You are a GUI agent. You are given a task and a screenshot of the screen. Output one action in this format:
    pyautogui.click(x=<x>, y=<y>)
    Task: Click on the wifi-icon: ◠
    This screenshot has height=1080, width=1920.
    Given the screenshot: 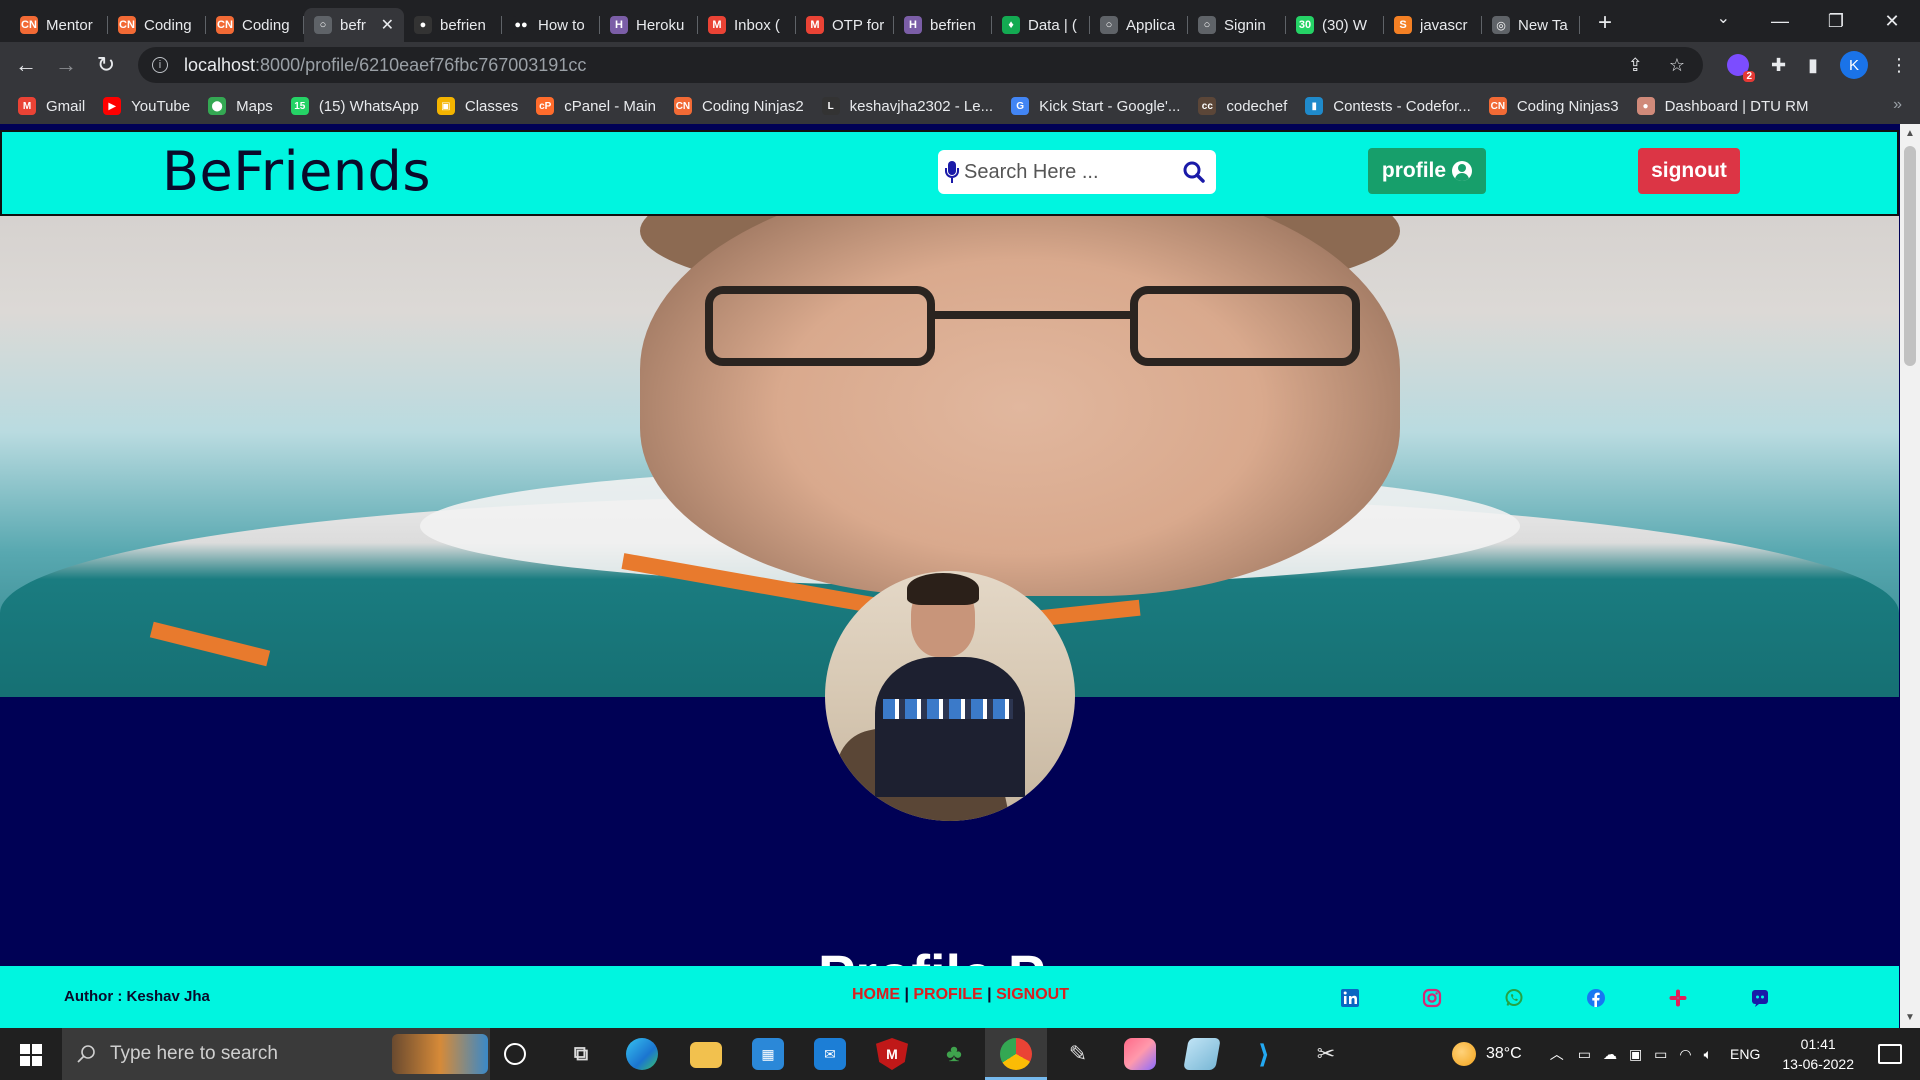 What is the action you would take?
    pyautogui.click(x=1685, y=1054)
    